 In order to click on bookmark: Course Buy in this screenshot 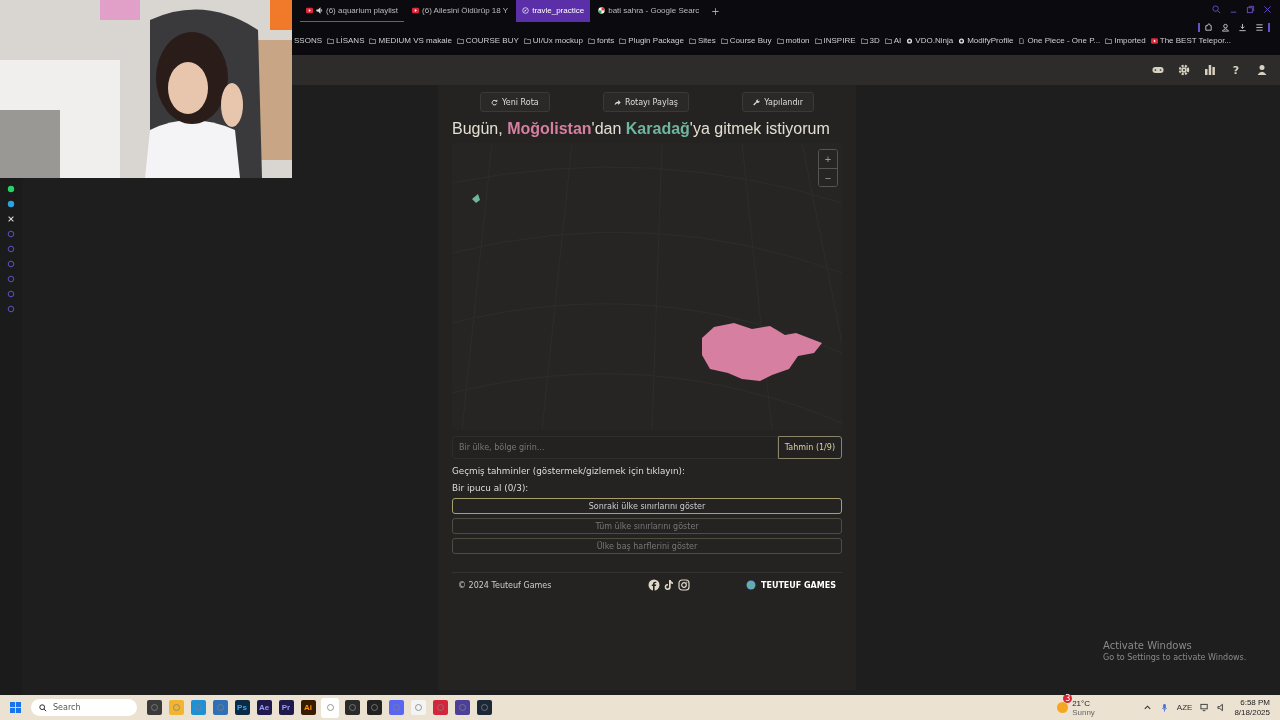, I will do `click(746, 40)`.